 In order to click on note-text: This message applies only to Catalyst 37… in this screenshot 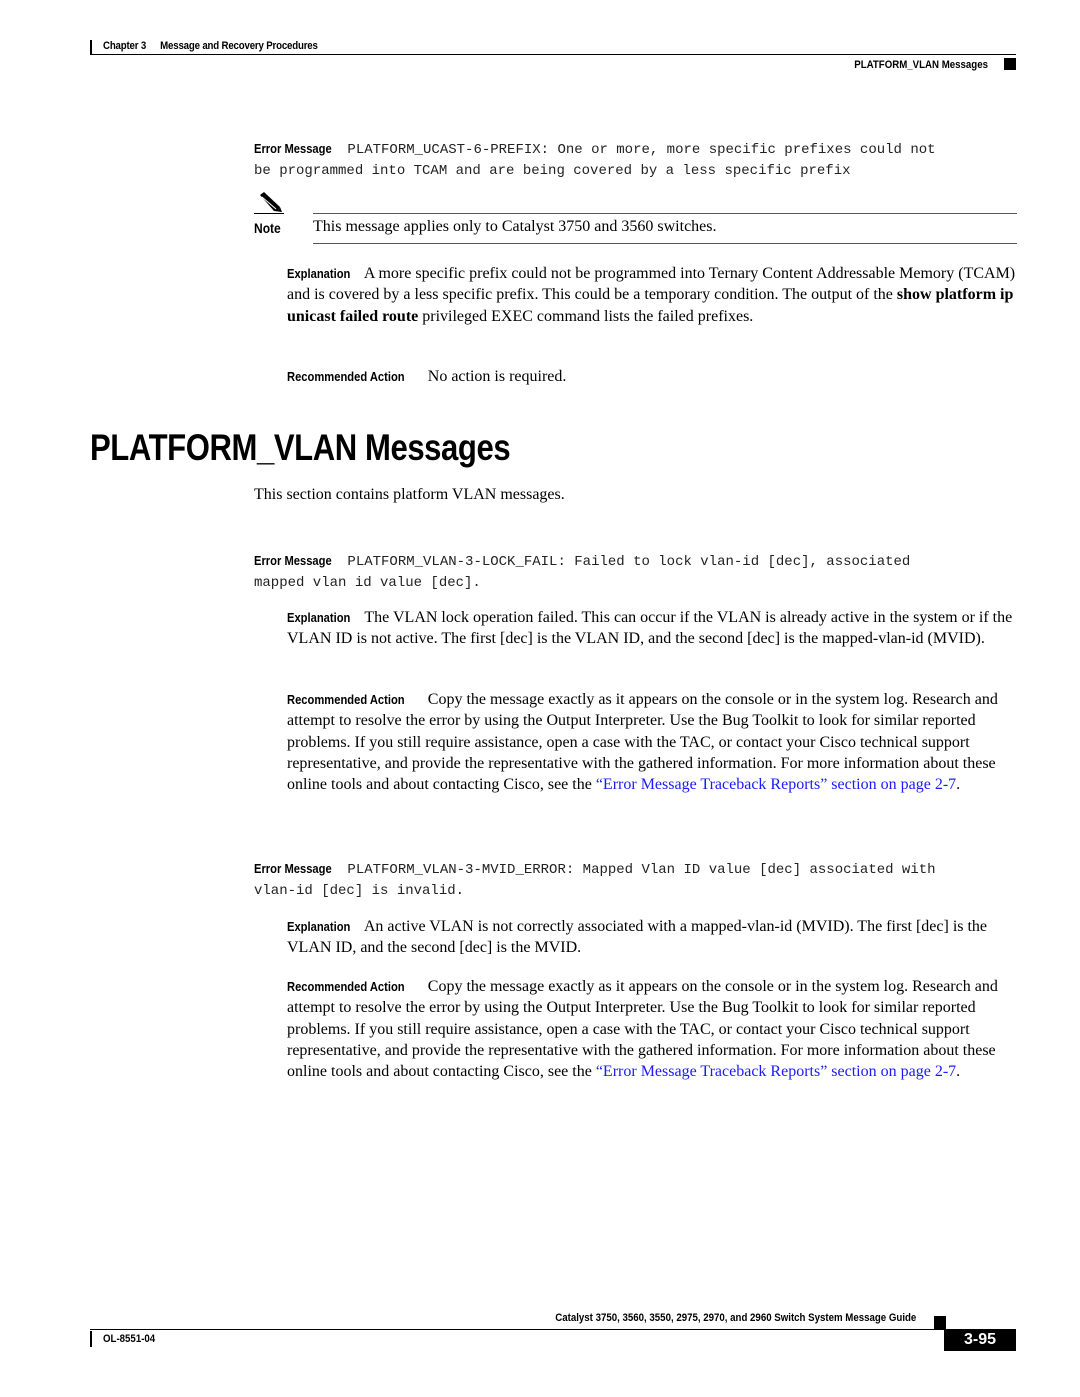, I will do `click(515, 226)`.